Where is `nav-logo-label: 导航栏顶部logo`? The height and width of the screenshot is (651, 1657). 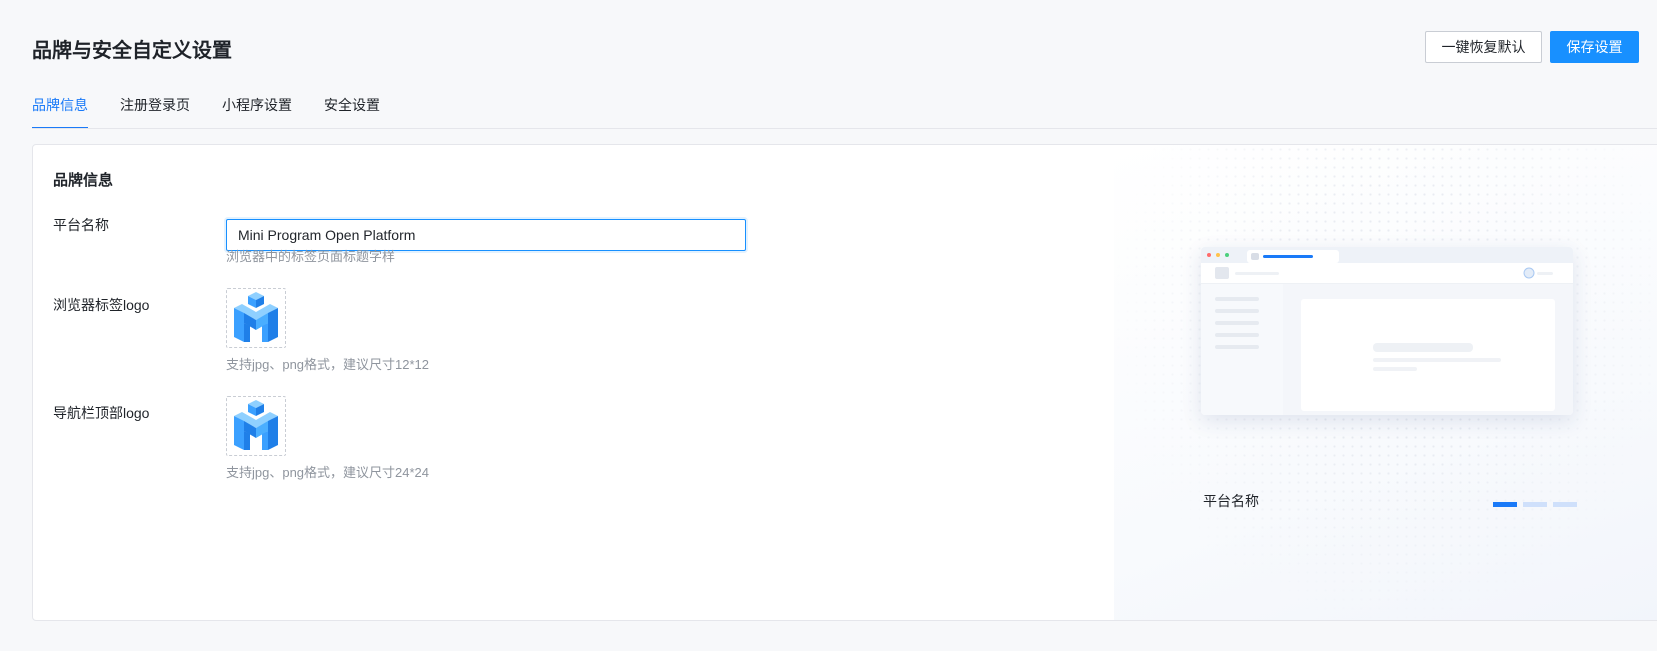 nav-logo-label: 导航栏顶部logo is located at coordinates (101, 413).